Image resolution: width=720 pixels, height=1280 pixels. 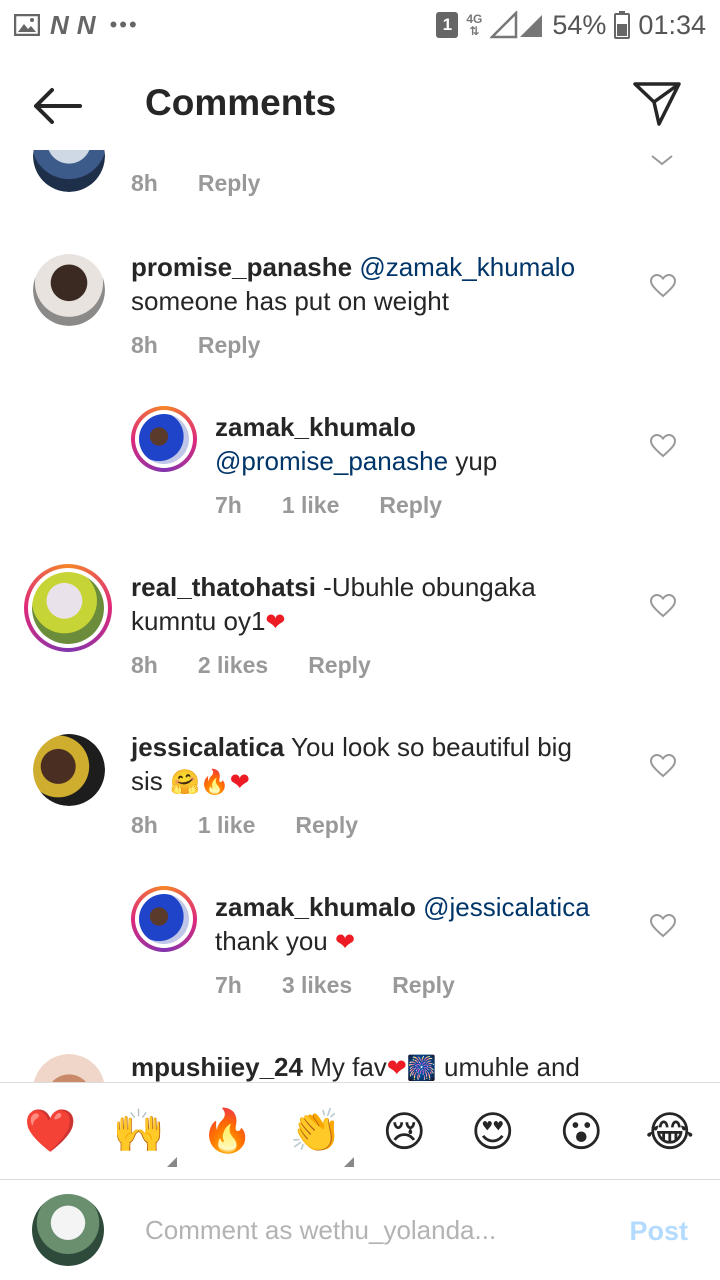 What do you see at coordinates (275, 941) in the screenshot?
I see `comment-text: thank you` at bounding box center [275, 941].